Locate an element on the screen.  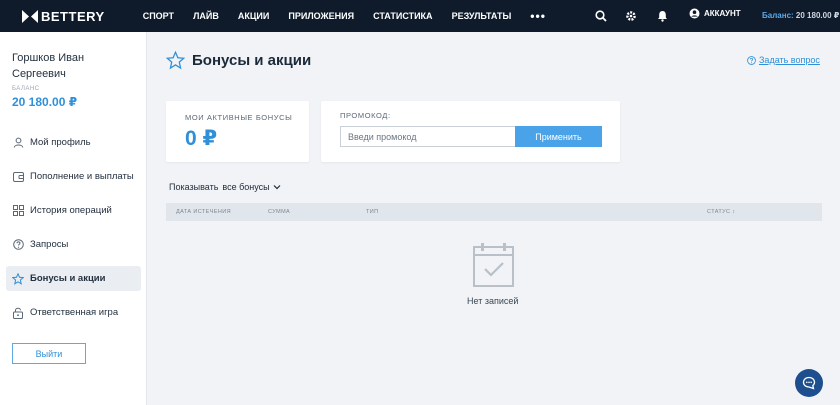
bonus-table-header: ДАТА ИСТЕЧЕНИЯ СУММА ТИП СТАТУС ↕ is located at coordinates (494, 212).